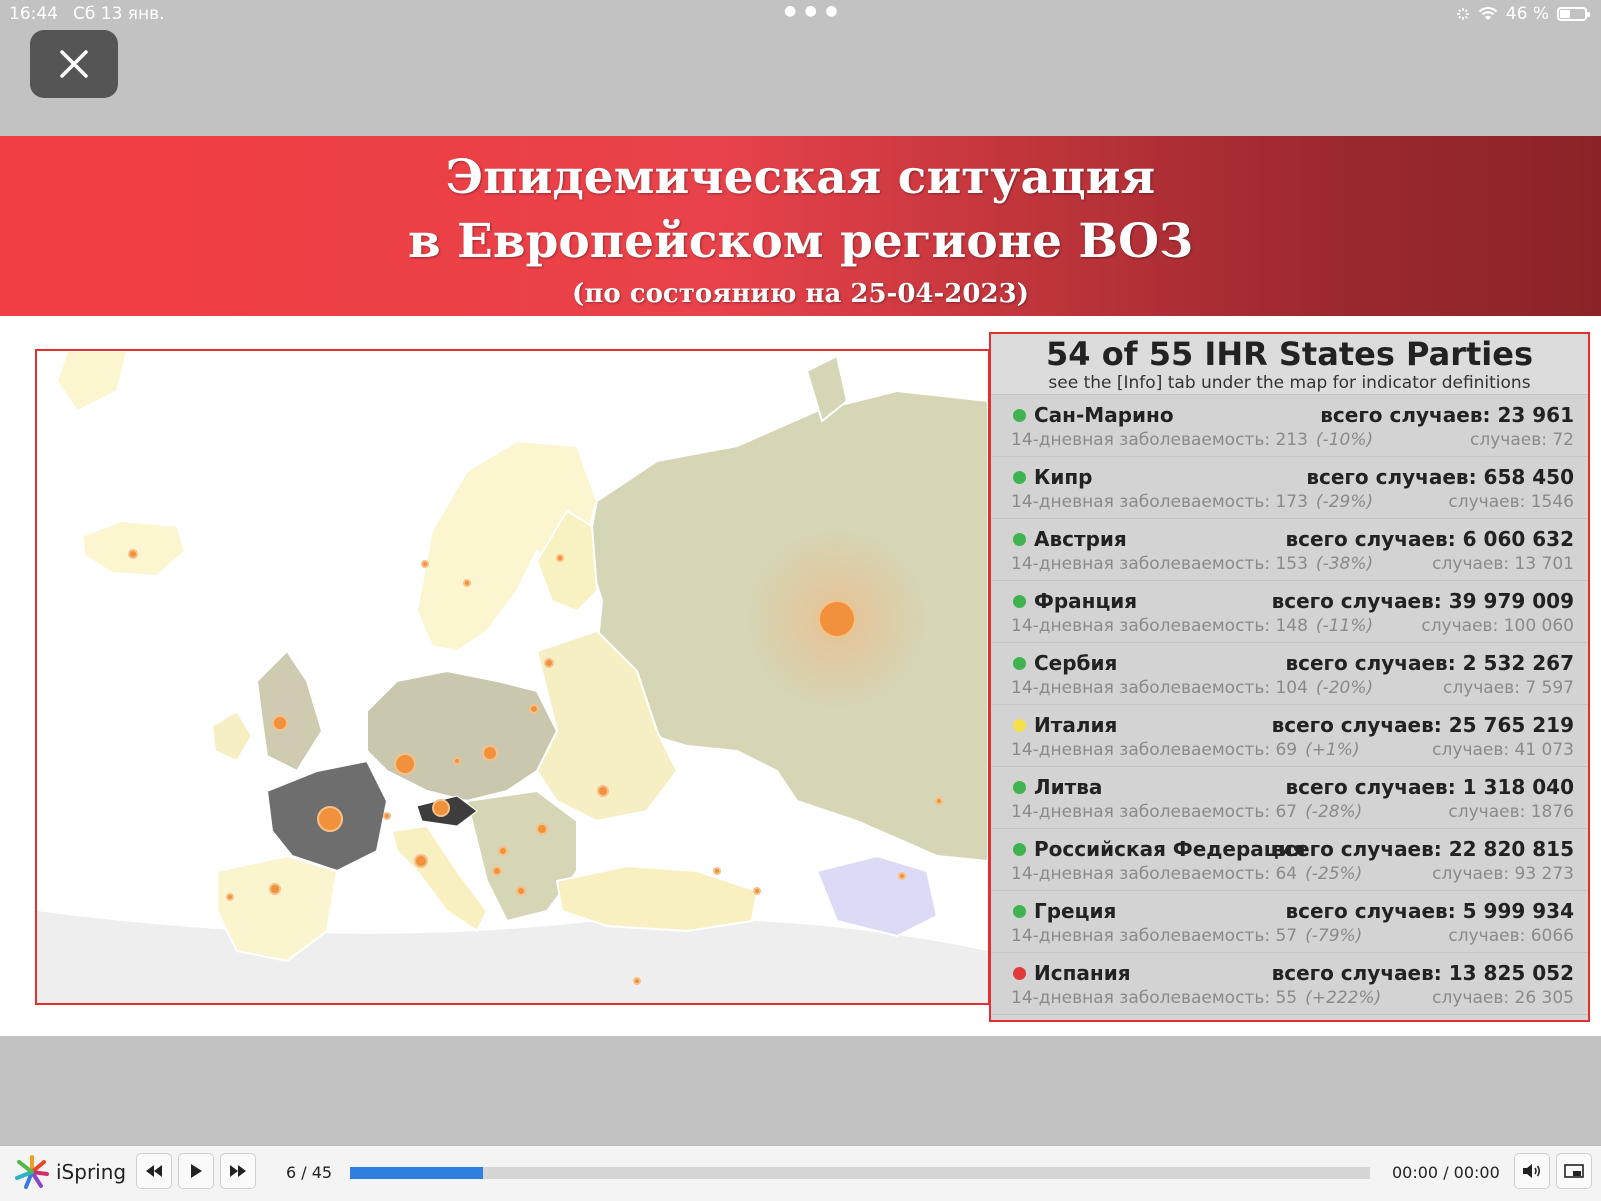 The image size is (1601, 1201). I want to click on incidence-14day: 14-дневная заболеваемость: 213, so click(1159, 440).